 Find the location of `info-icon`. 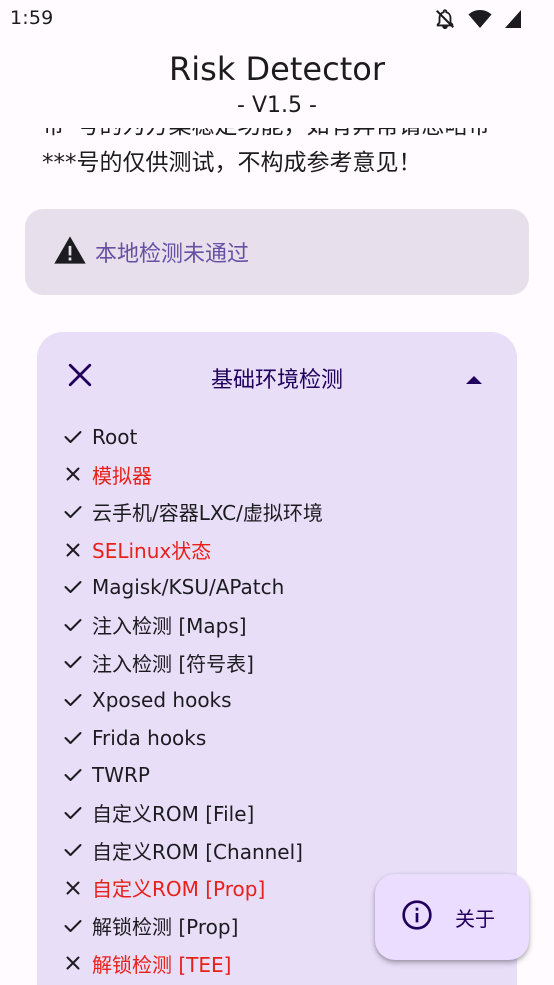

info-icon is located at coordinates (417, 917).